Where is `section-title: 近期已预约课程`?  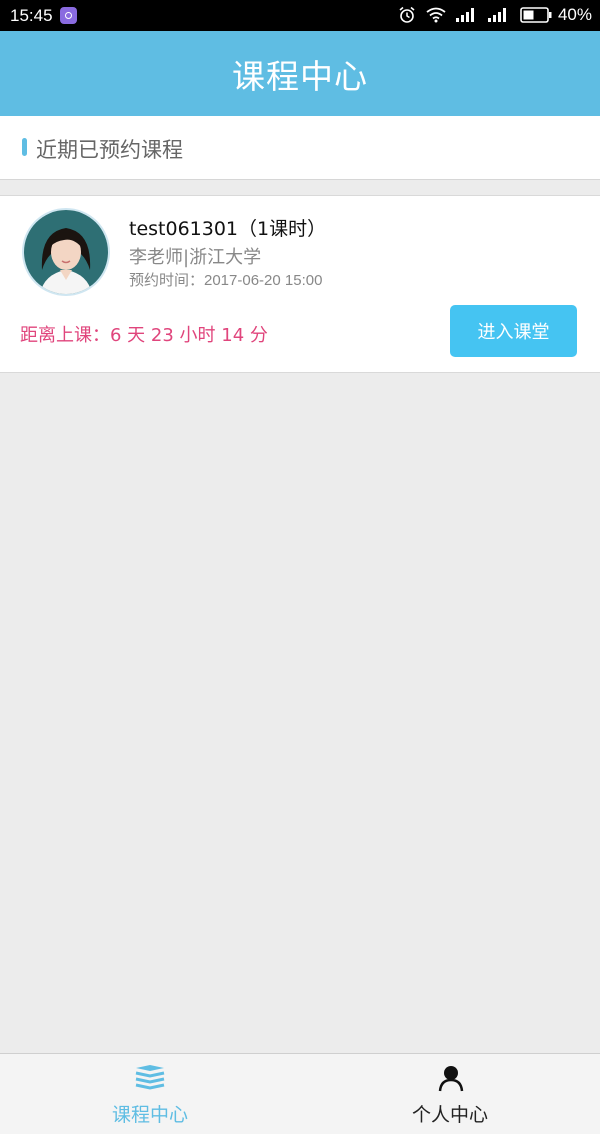 section-title: 近期已预约课程 is located at coordinates (109, 150).